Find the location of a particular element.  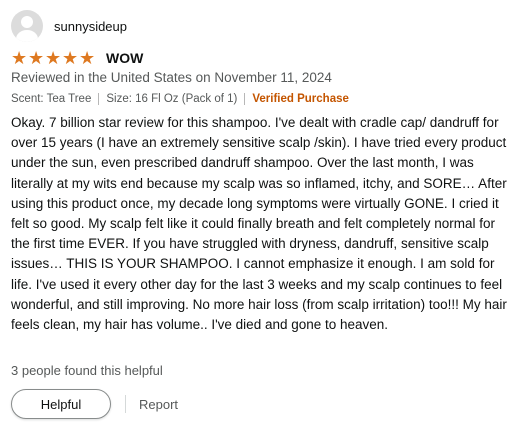

review-title: WOW is located at coordinates (124, 58).